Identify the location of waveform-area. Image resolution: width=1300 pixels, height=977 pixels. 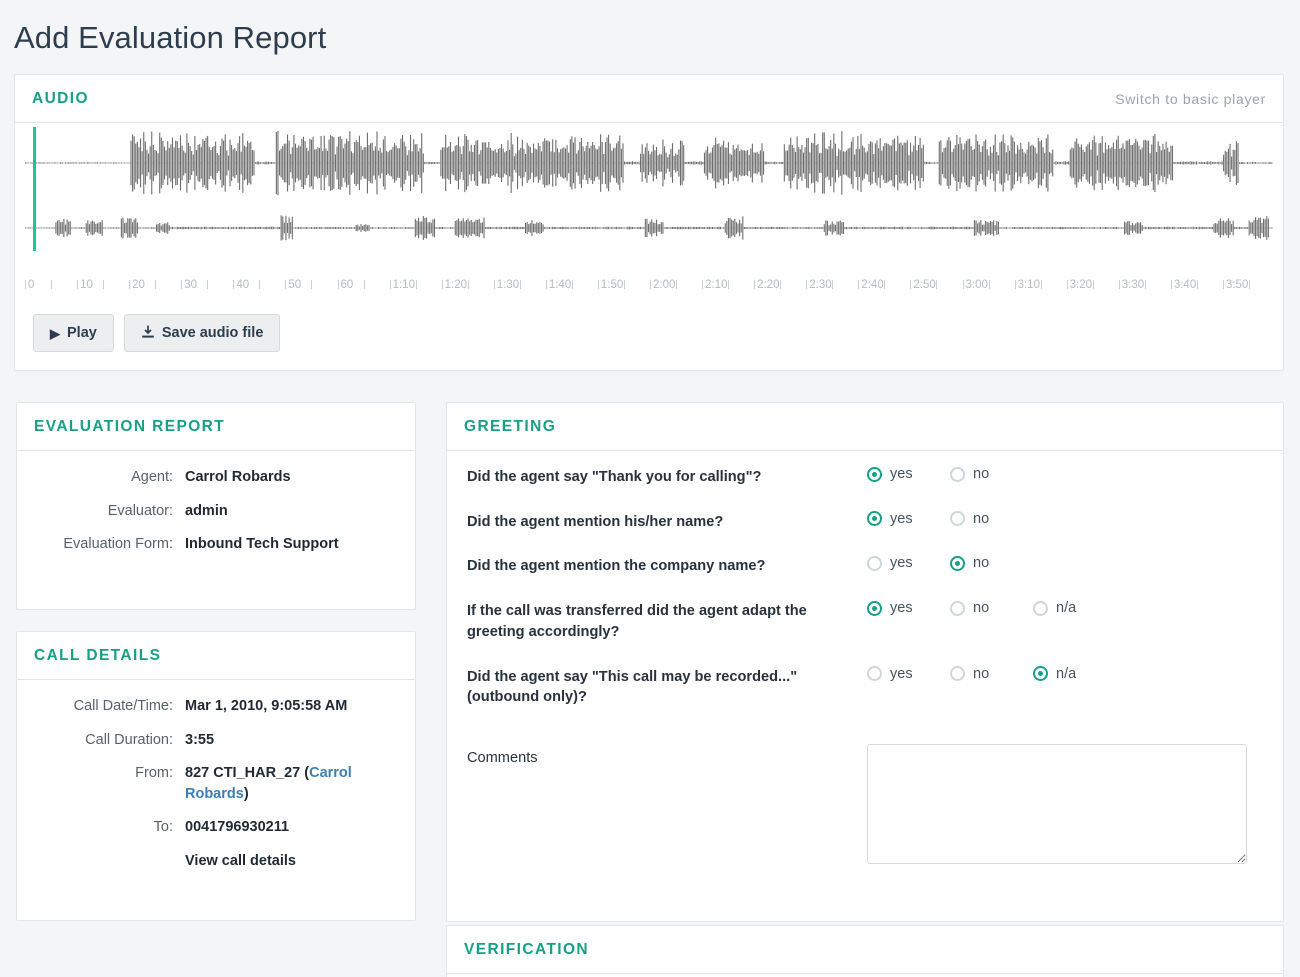
(649, 198).